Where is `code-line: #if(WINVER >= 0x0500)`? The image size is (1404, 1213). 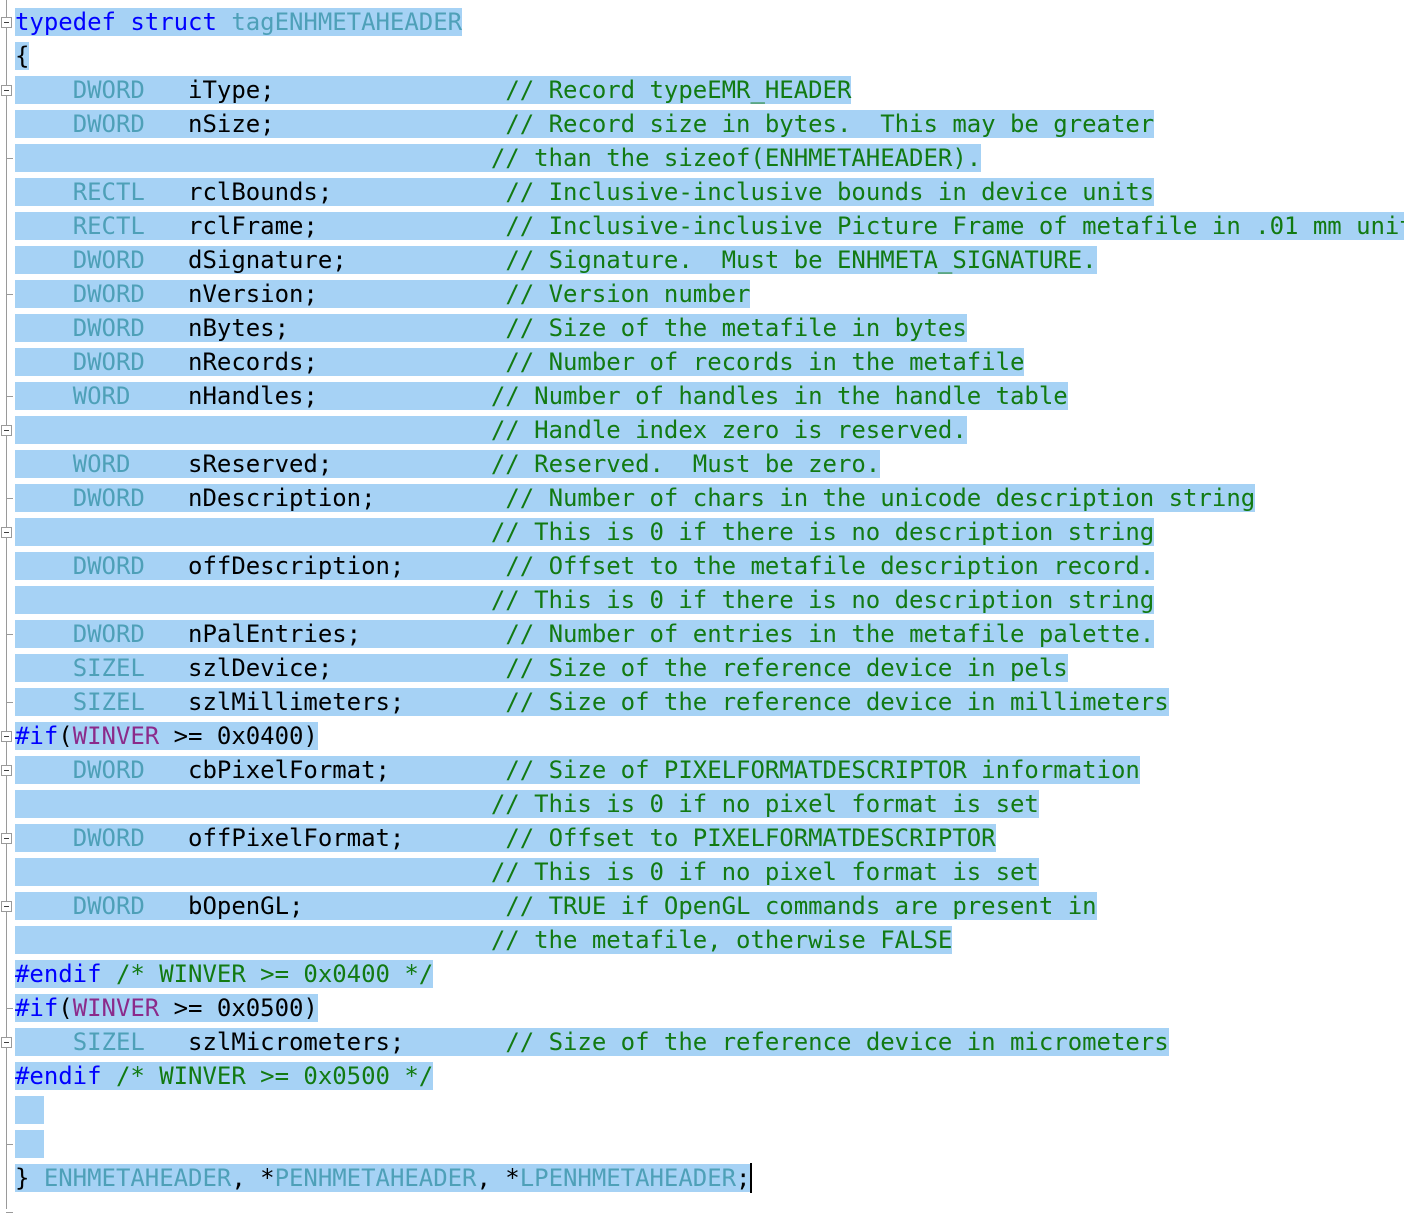 code-line: #if(WINVER >= 0x0500) is located at coordinates (166, 1008).